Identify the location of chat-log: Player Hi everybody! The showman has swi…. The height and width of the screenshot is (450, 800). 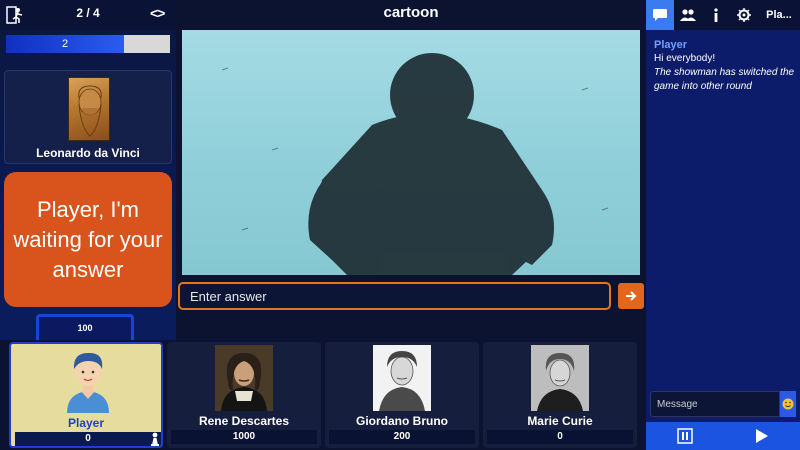
(725, 66).